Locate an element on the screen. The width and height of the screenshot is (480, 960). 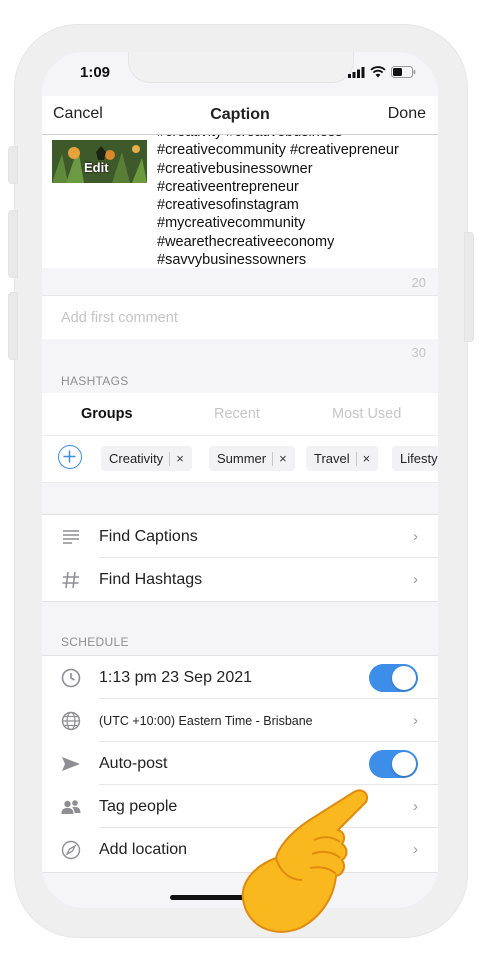
tools-list: Find Captions › Find Hashtags › is located at coordinates (240, 558).